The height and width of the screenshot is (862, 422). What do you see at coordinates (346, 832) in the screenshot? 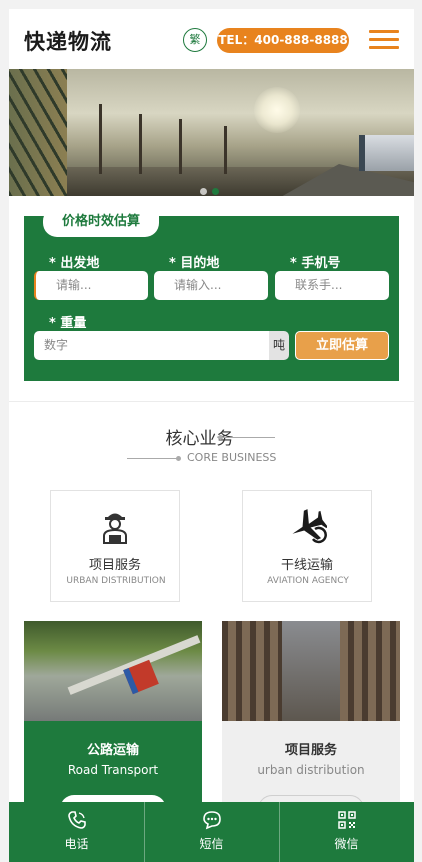
I see `bottom-bar-wechat: 微信` at bounding box center [346, 832].